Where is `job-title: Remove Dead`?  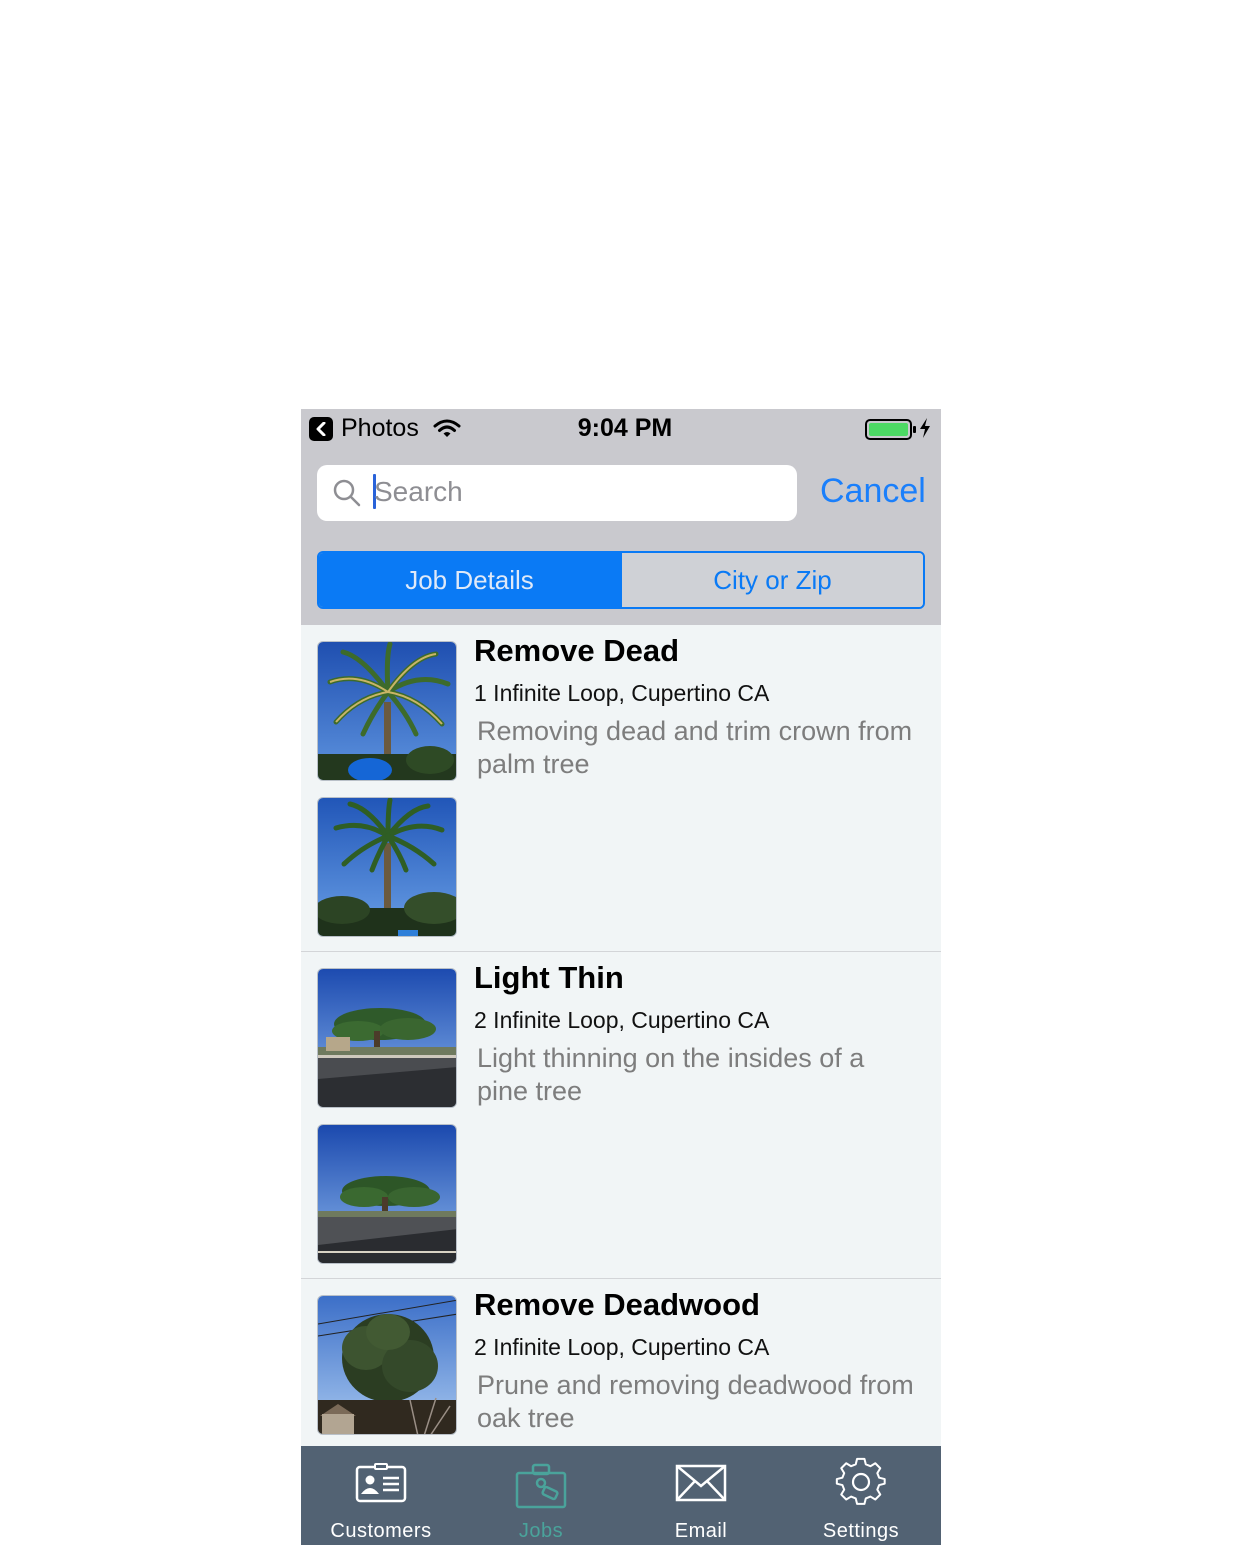 job-title: Remove Dead is located at coordinates (577, 650).